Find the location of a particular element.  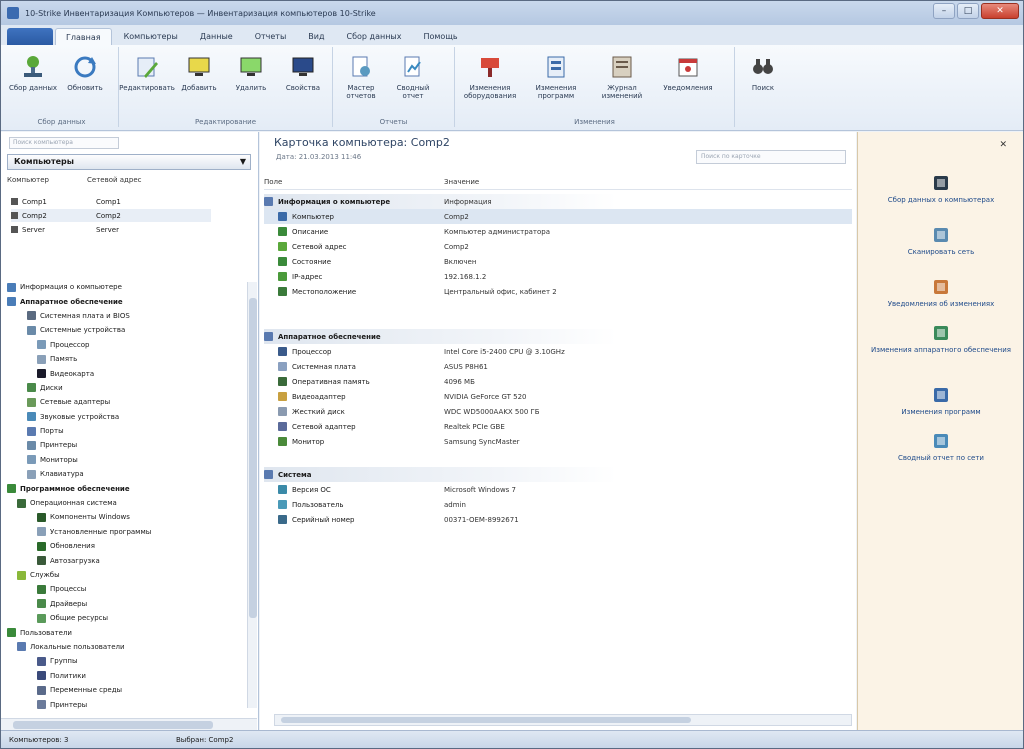

table-row: Системная плата ASUS P8H61 is located at coordinates (558, 366).